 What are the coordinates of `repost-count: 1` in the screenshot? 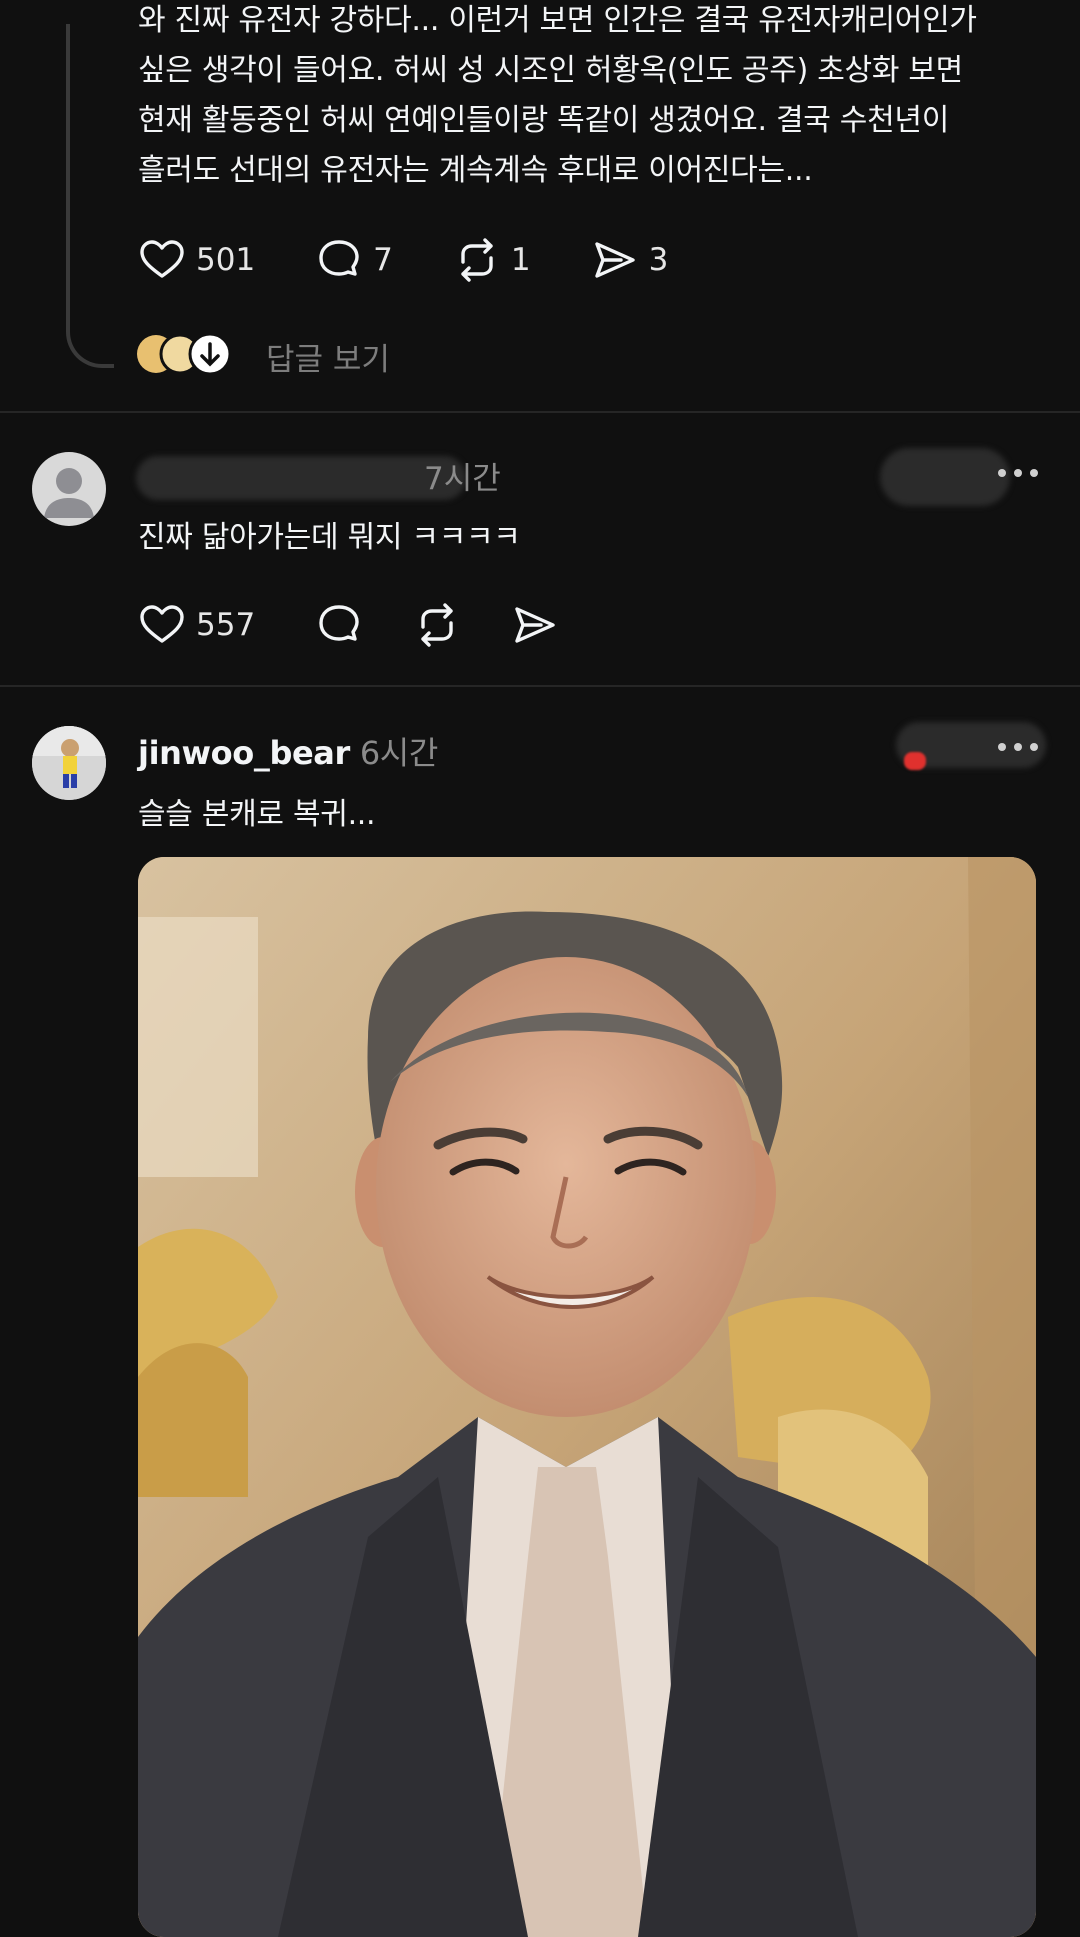 It's located at (520, 260).